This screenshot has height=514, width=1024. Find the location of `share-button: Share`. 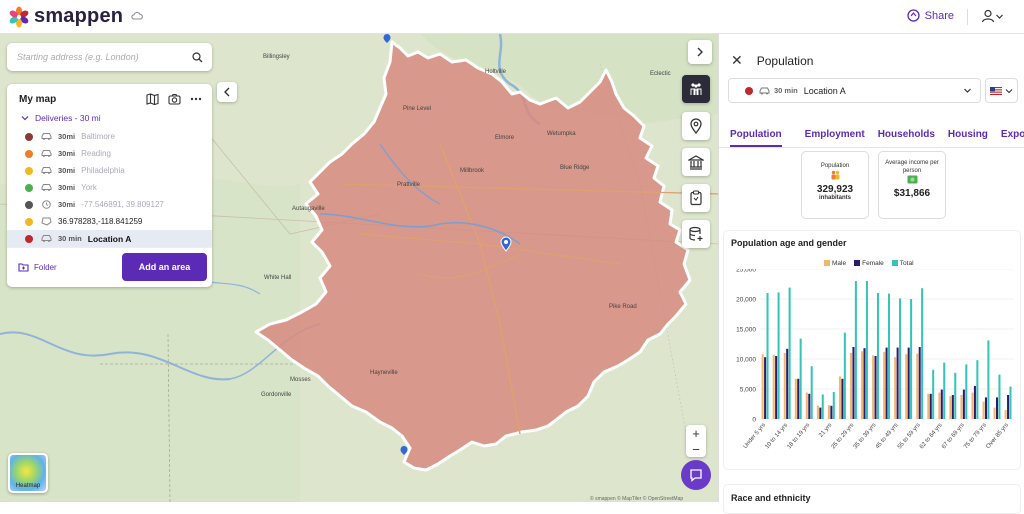

share-button: Share is located at coordinates (930, 15).